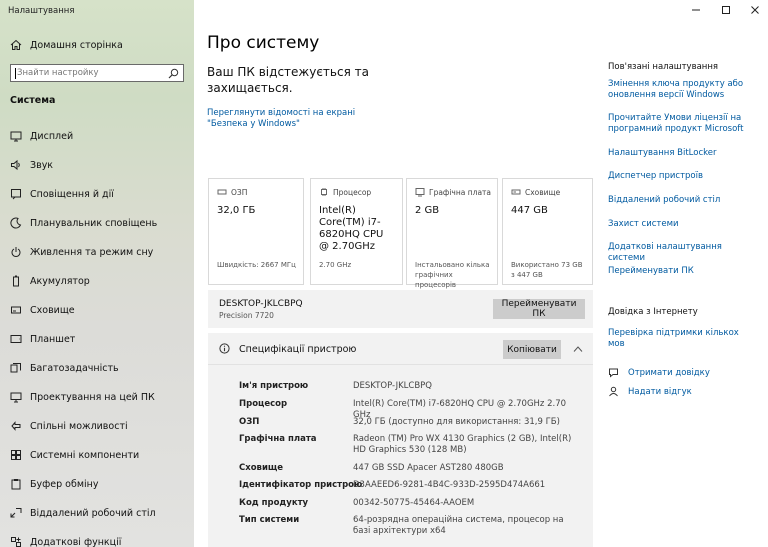 The height and width of the screenshot is (547, 768). I want to click on web-help-heading: Довідка з Інтернету, so click(653, 312).